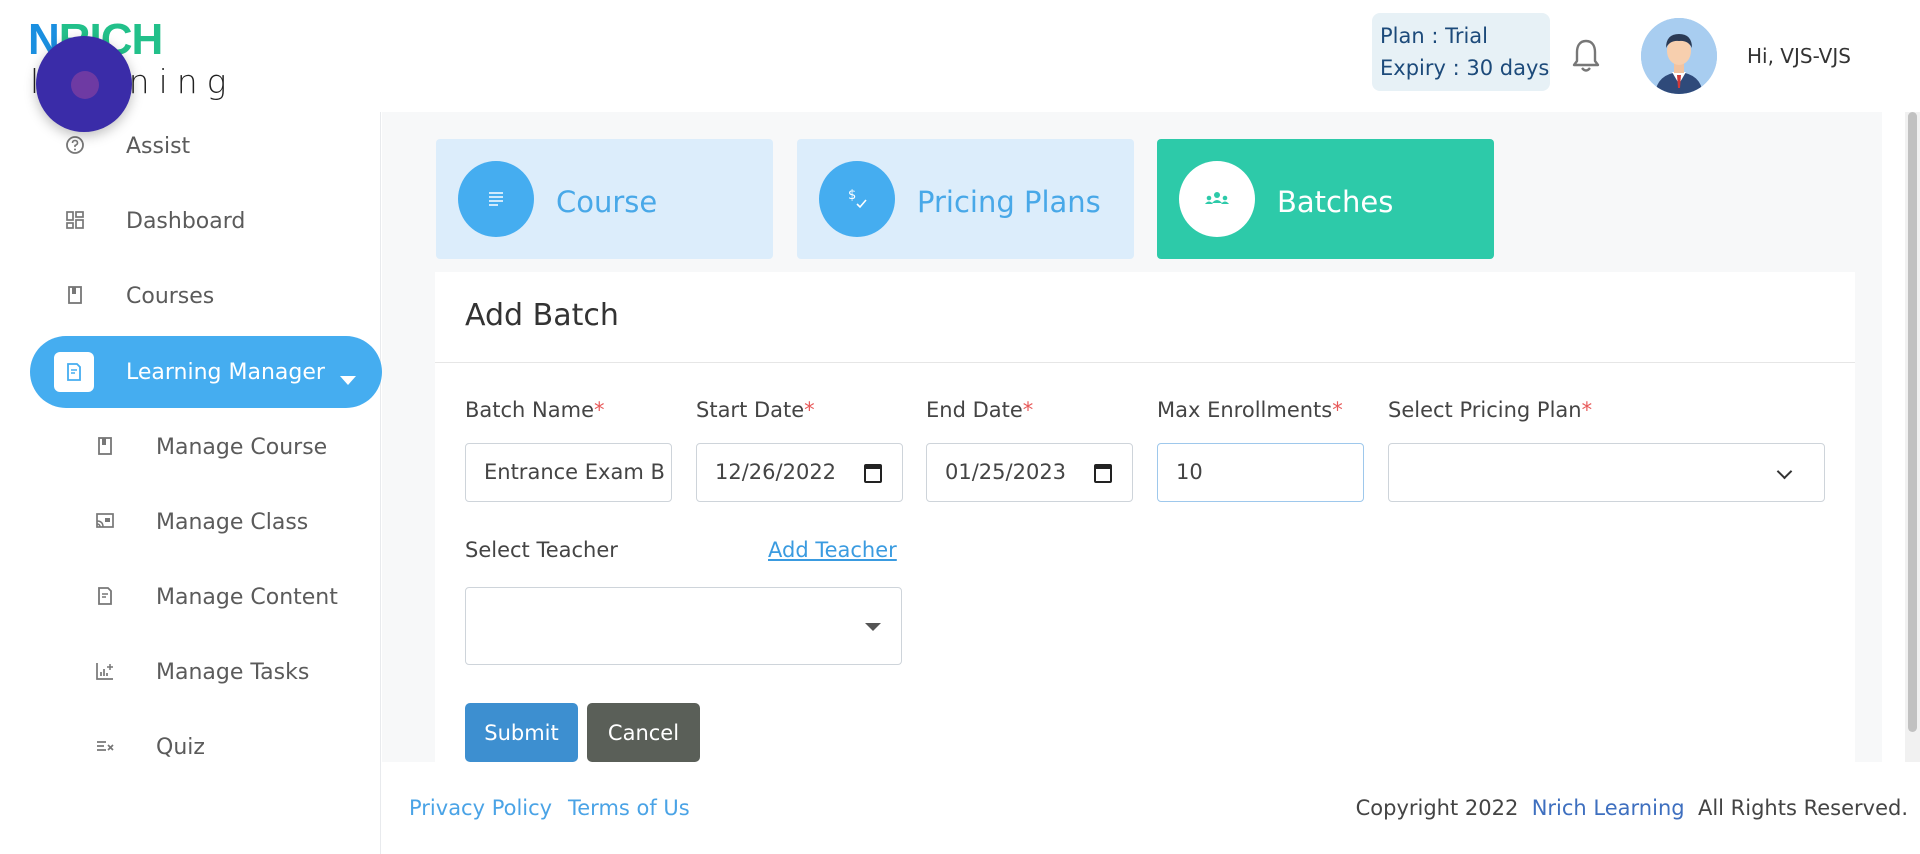  What do you see at coordinates (541, 550) in the screenshot?
I see `select-teacher-label: Select Teacher` at bounding box center [541, 550].